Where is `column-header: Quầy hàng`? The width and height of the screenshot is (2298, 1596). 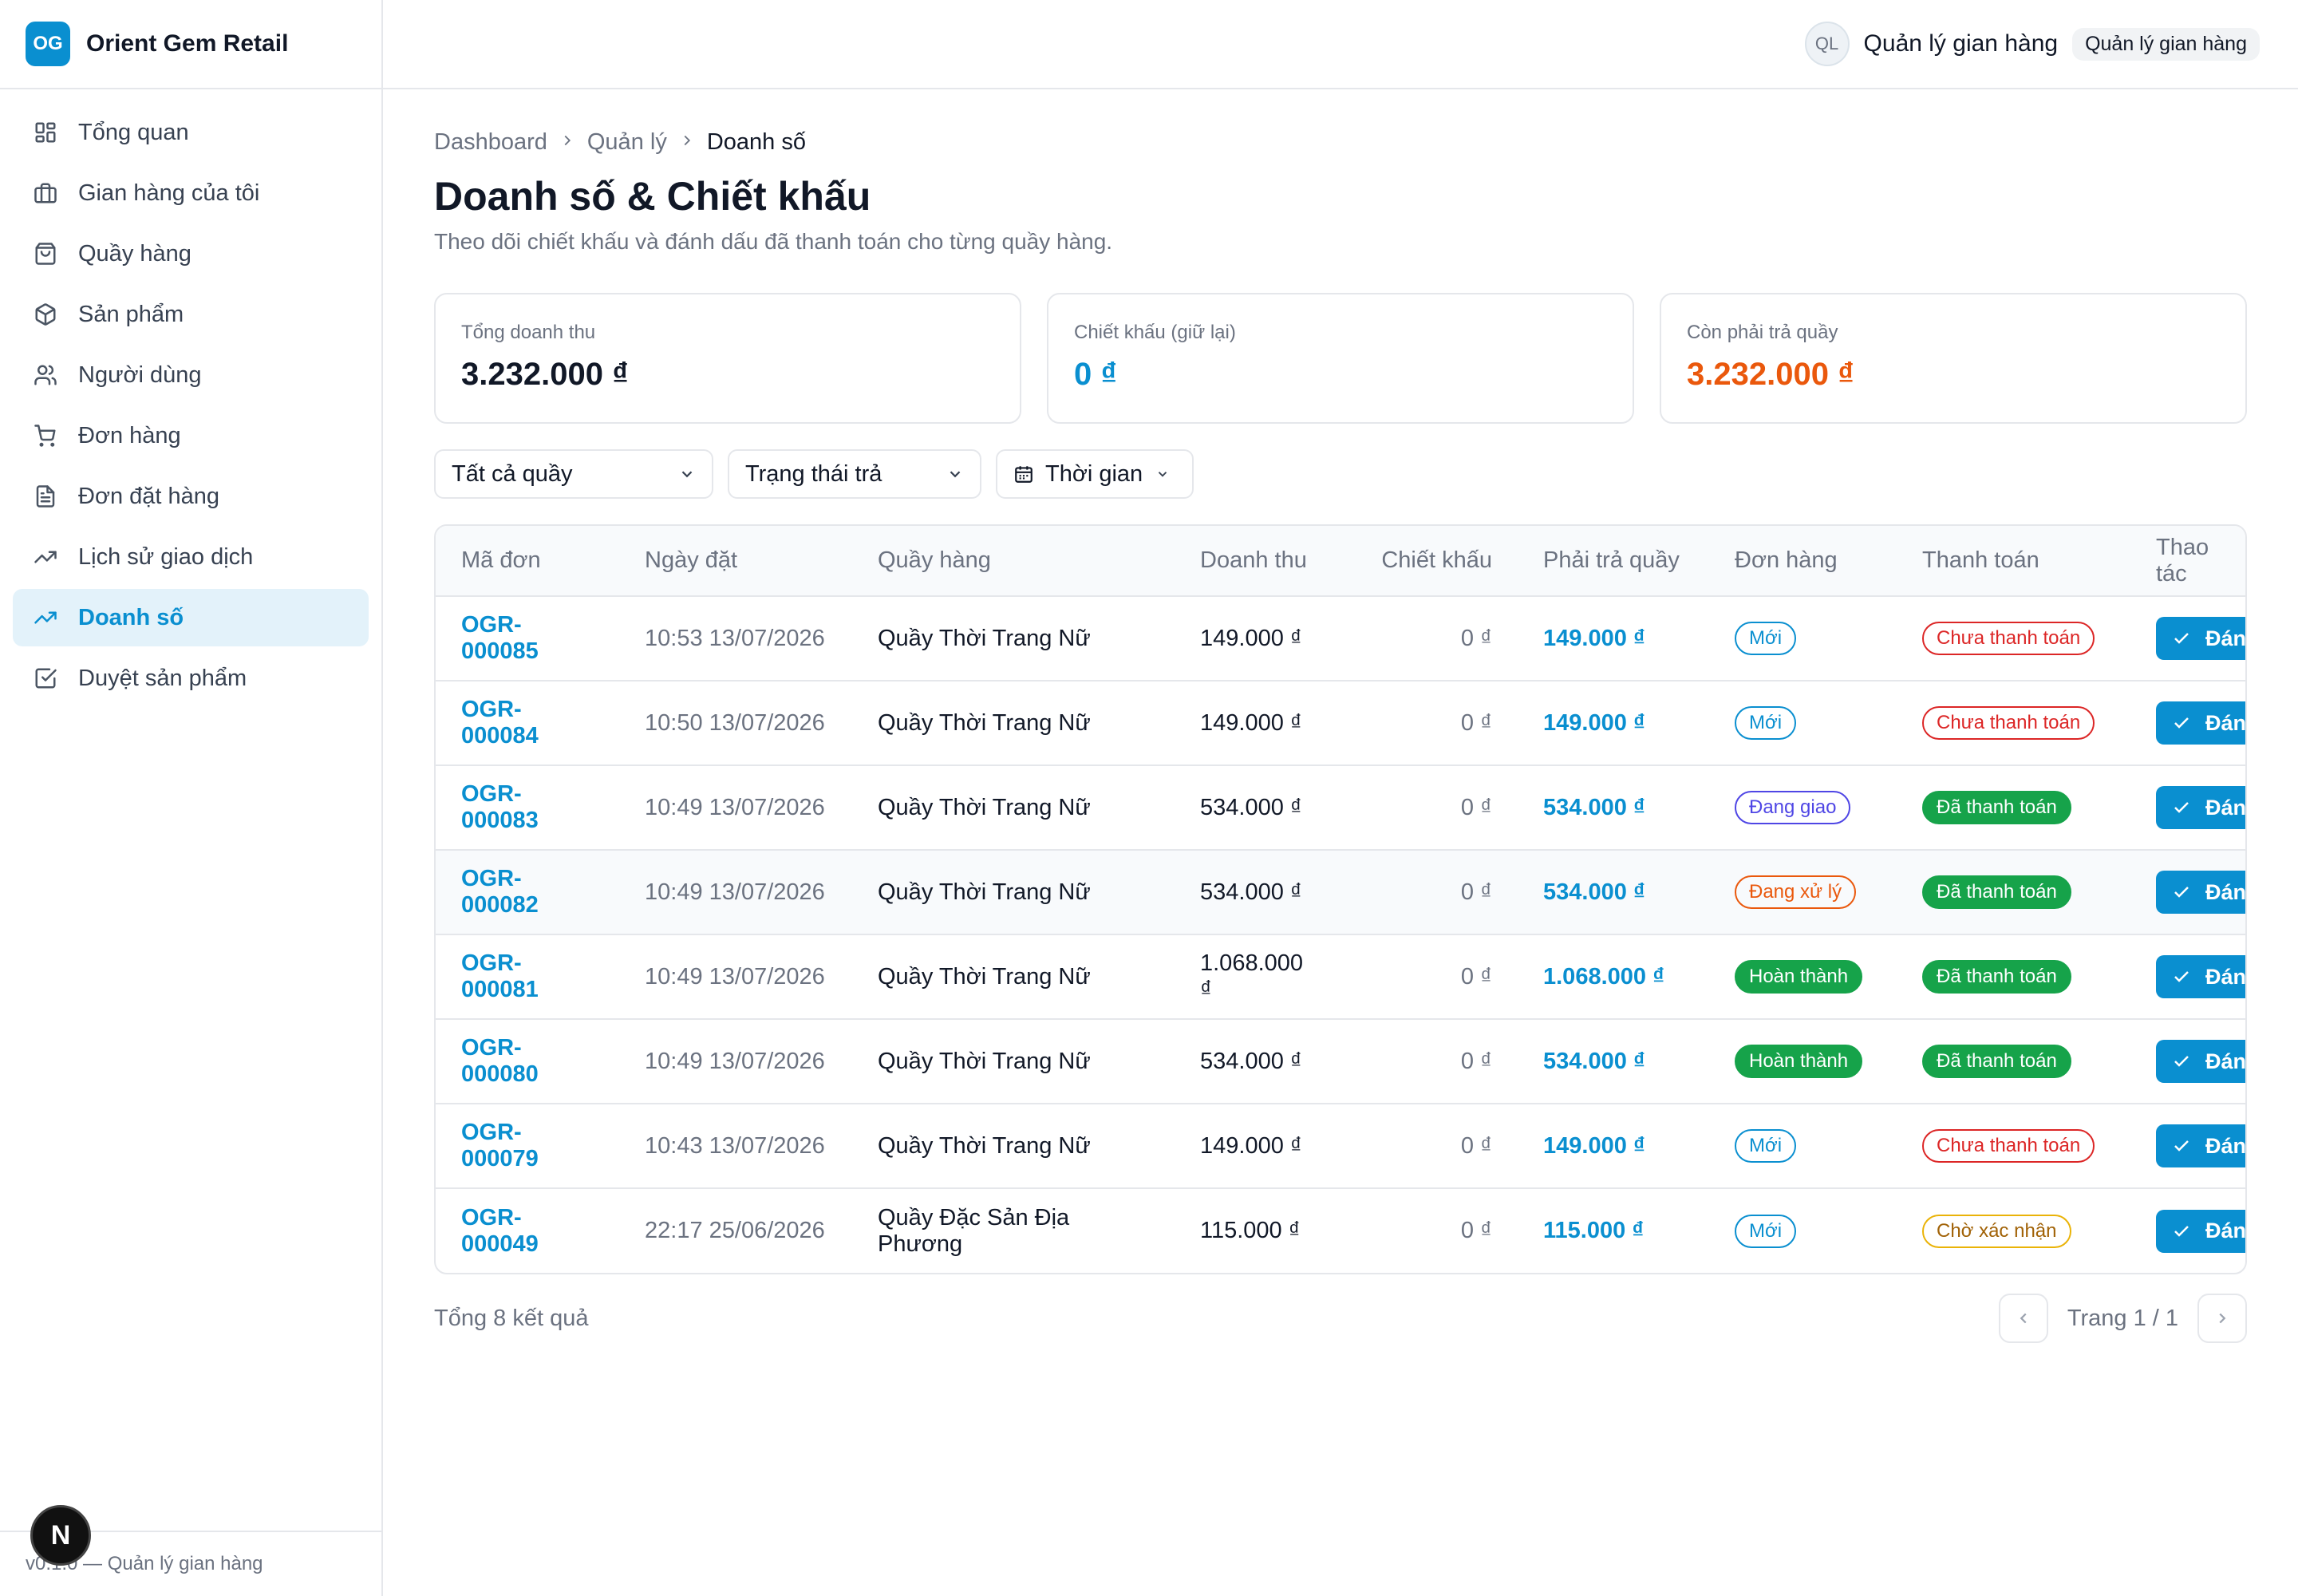 column-header: Quầy hàng is located at coordinates (1014, 561).